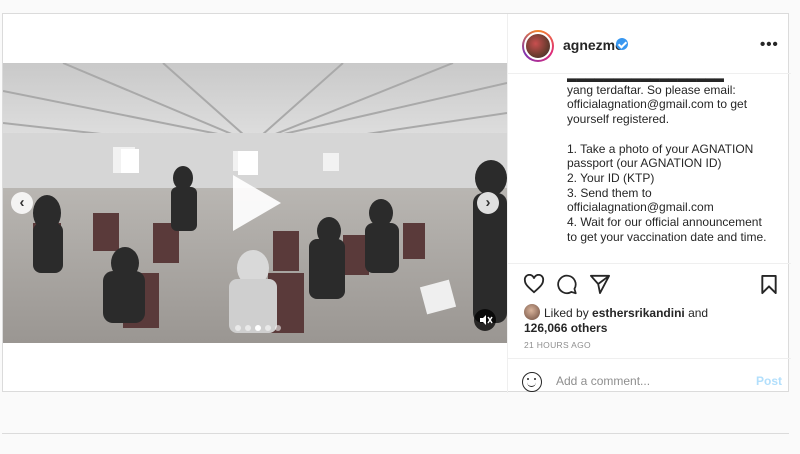 Image resolution: width=800 pixels, height=454 pixels. I want to click on chevron-left-icon: ‹, so click(22, 203).